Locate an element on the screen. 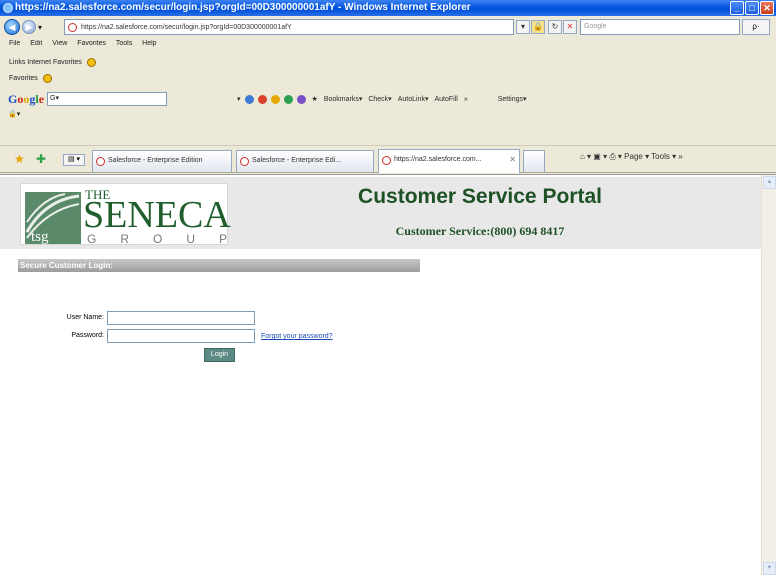 This screenshot has width=776, height=575. window-controls: _ □ ✕ is located at coordinates (752, 8).